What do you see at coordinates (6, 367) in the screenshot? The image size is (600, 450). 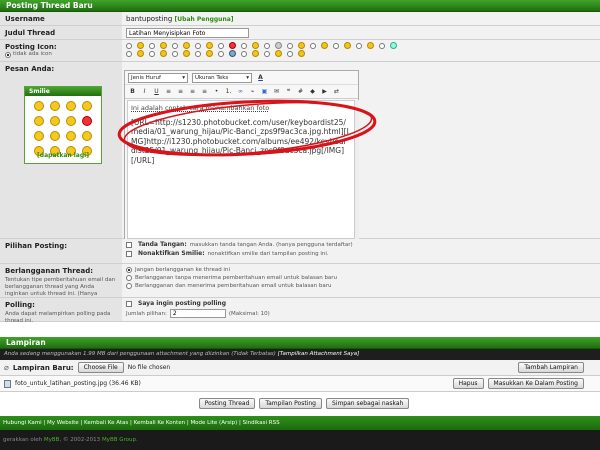 I see `paperclip-icon: ⌀` at bounding box center [6, 367].